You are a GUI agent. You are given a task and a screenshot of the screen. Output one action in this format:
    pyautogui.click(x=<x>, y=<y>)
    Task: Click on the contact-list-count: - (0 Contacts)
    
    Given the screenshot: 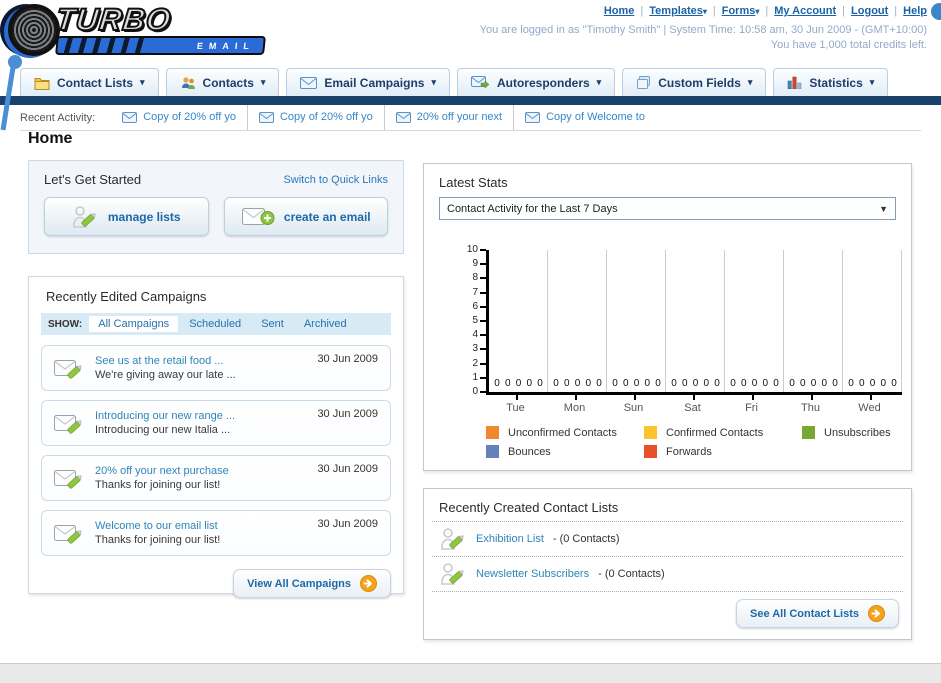 What is the action you would take?
    pyautogui.click(x=631, y=574)
    